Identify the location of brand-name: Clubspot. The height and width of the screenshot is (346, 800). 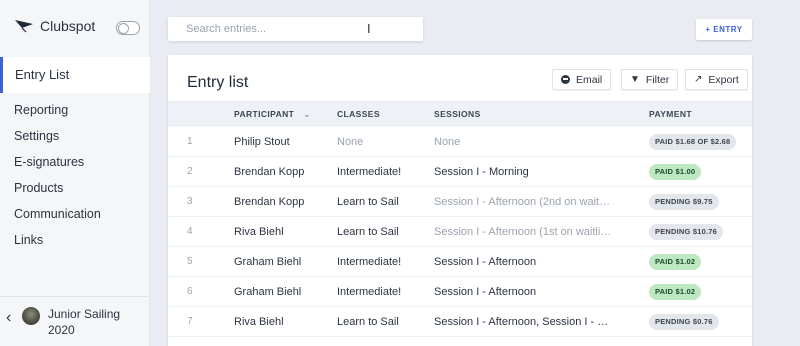
(68, 26).